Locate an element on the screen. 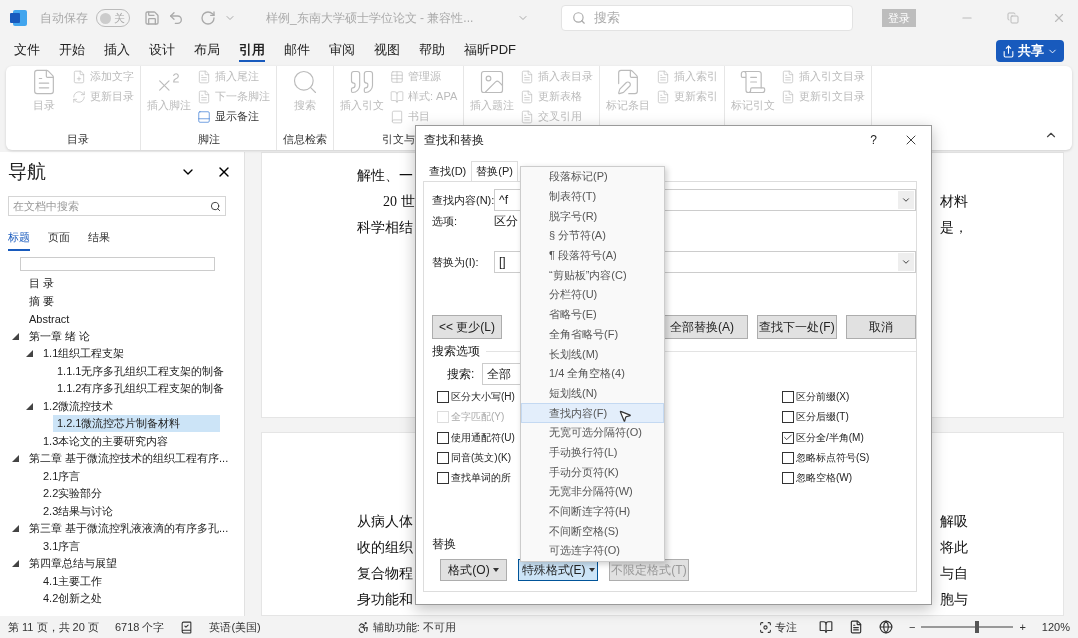  heading-item: 2.1序言 is located at coordinates (62, 476).